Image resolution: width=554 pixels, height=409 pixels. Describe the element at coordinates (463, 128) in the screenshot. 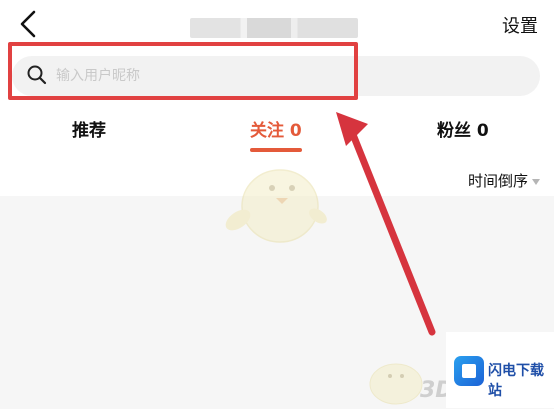

I see `tab-followers: 粉丝 0` at that location.